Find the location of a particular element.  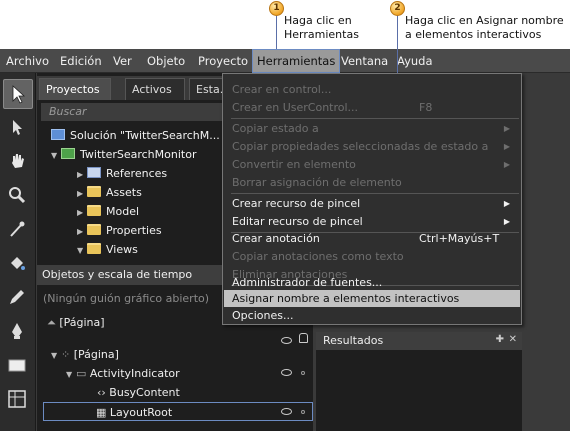

menu-item-label: Crear anotación is located at coordinates (276, 238).